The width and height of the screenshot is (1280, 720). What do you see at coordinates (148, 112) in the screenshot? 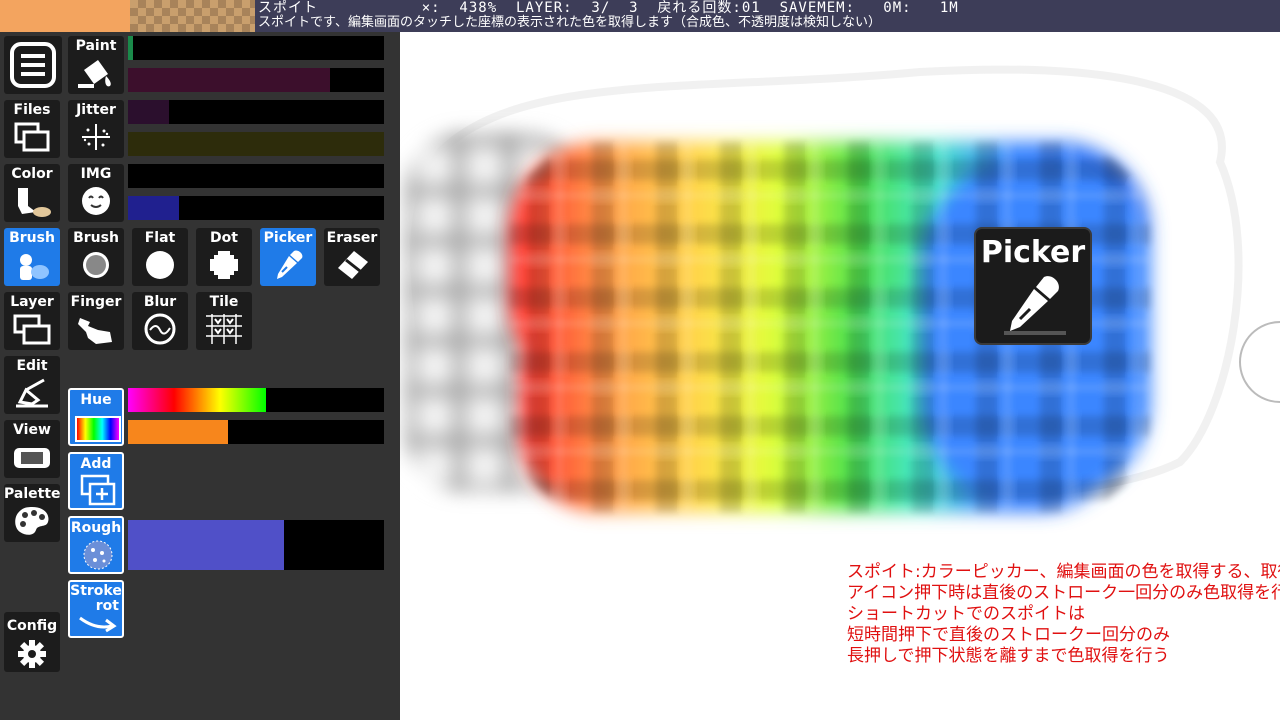
I see `slider-3-fill` at bounding box center [148, 112].